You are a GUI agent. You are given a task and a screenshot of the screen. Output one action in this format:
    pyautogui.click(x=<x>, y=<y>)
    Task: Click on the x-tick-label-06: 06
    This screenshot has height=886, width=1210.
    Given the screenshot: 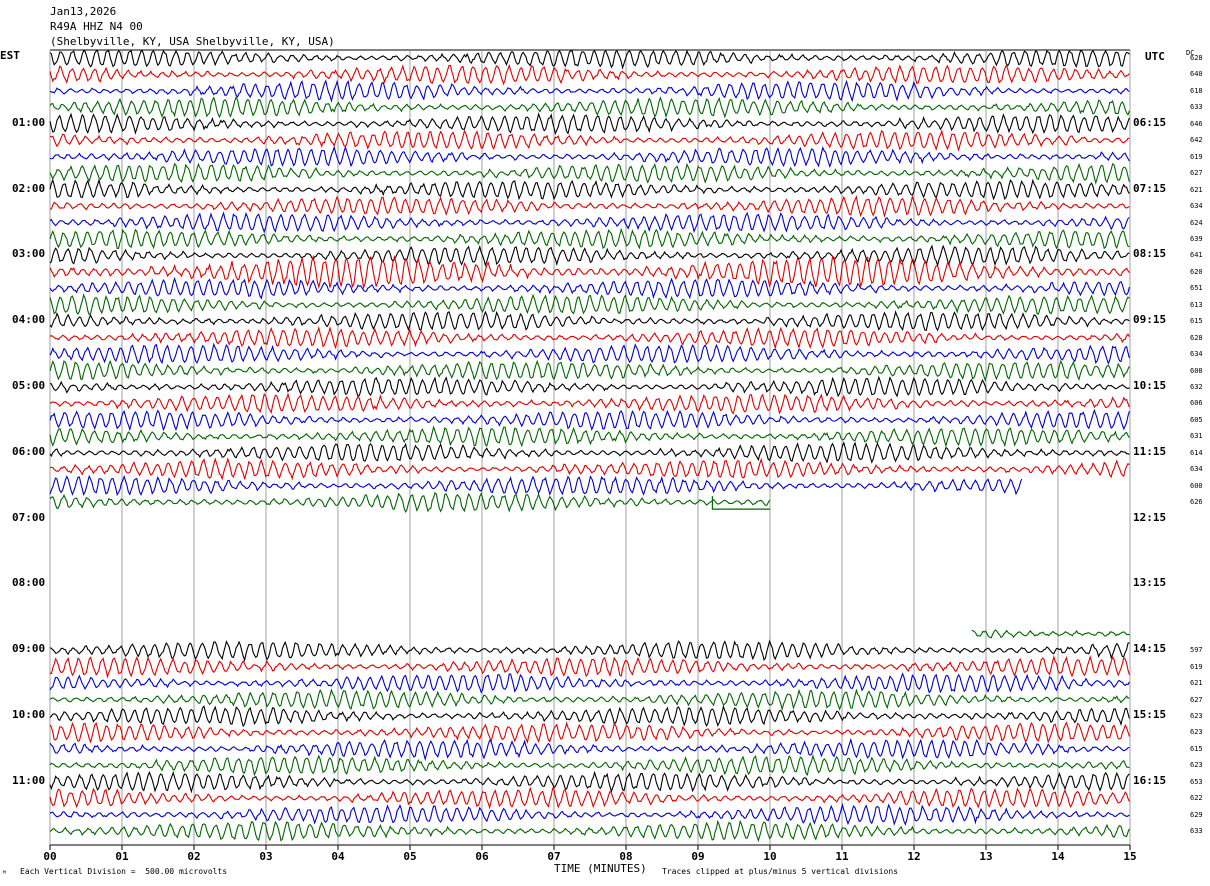 What is the action you would take?
    pyautogui.click(x=482, y=856)
    